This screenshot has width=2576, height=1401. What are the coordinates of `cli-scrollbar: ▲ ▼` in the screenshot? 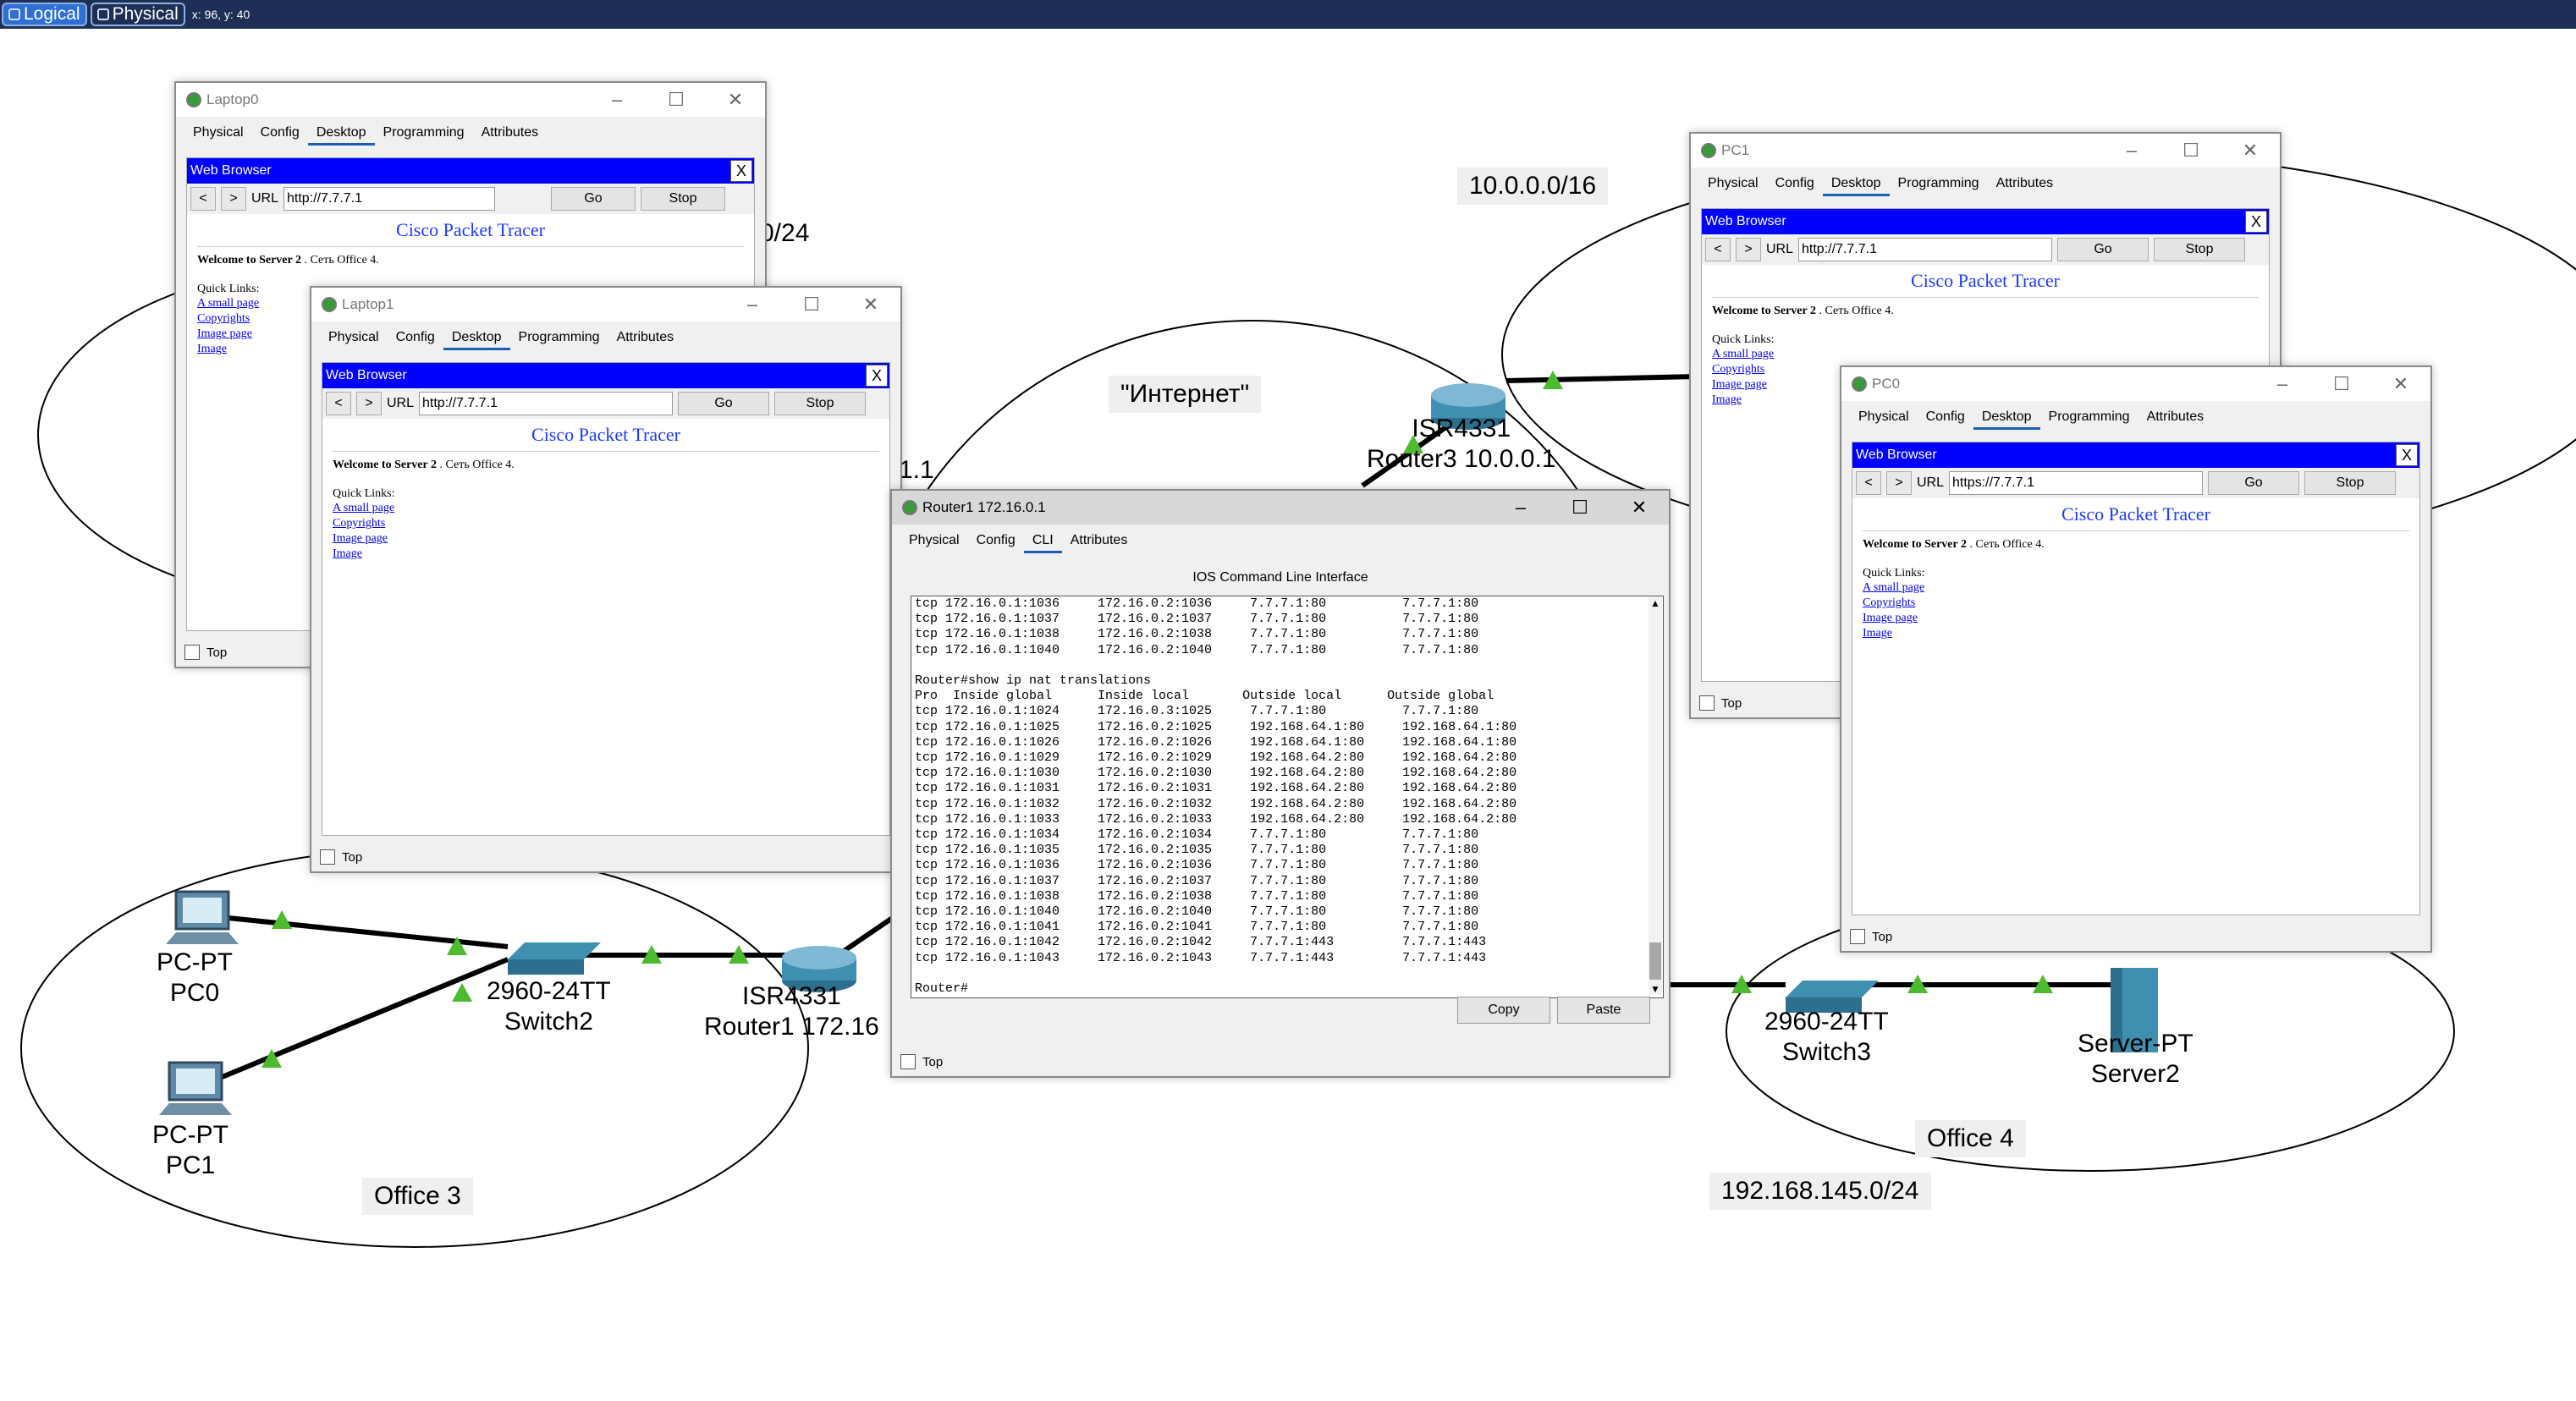 It's located at (1655, 796).